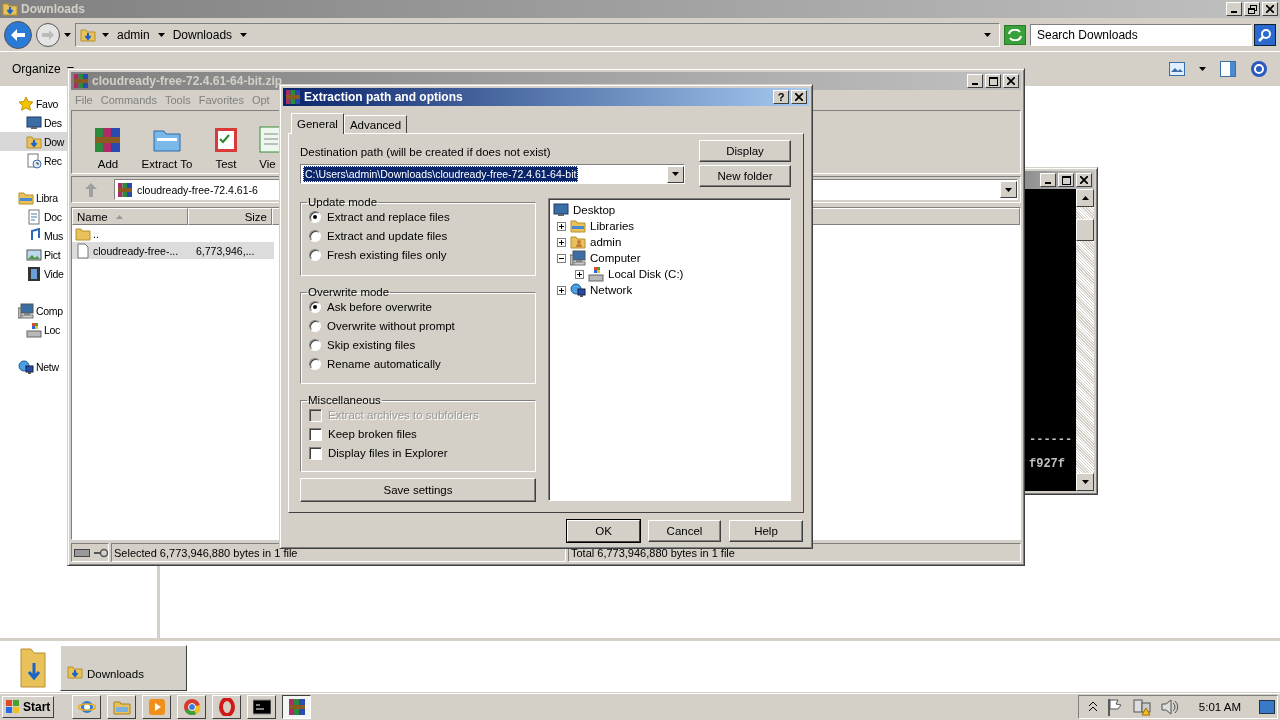  Describe the element at coordinates (1219, 707) in the screenshot. I see `clock: 5:01 AM` at that location.